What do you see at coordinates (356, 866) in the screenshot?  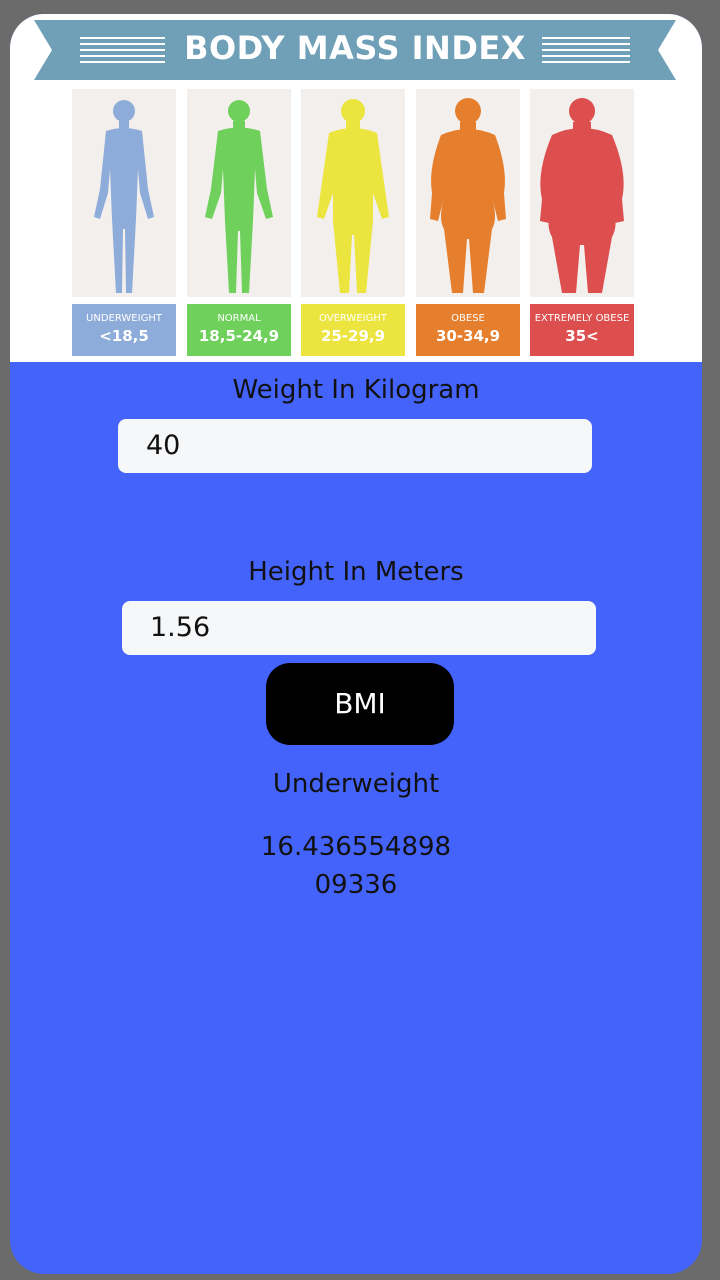 I see `result-value: 16.43655489809336` at bounding box center [356, 866].